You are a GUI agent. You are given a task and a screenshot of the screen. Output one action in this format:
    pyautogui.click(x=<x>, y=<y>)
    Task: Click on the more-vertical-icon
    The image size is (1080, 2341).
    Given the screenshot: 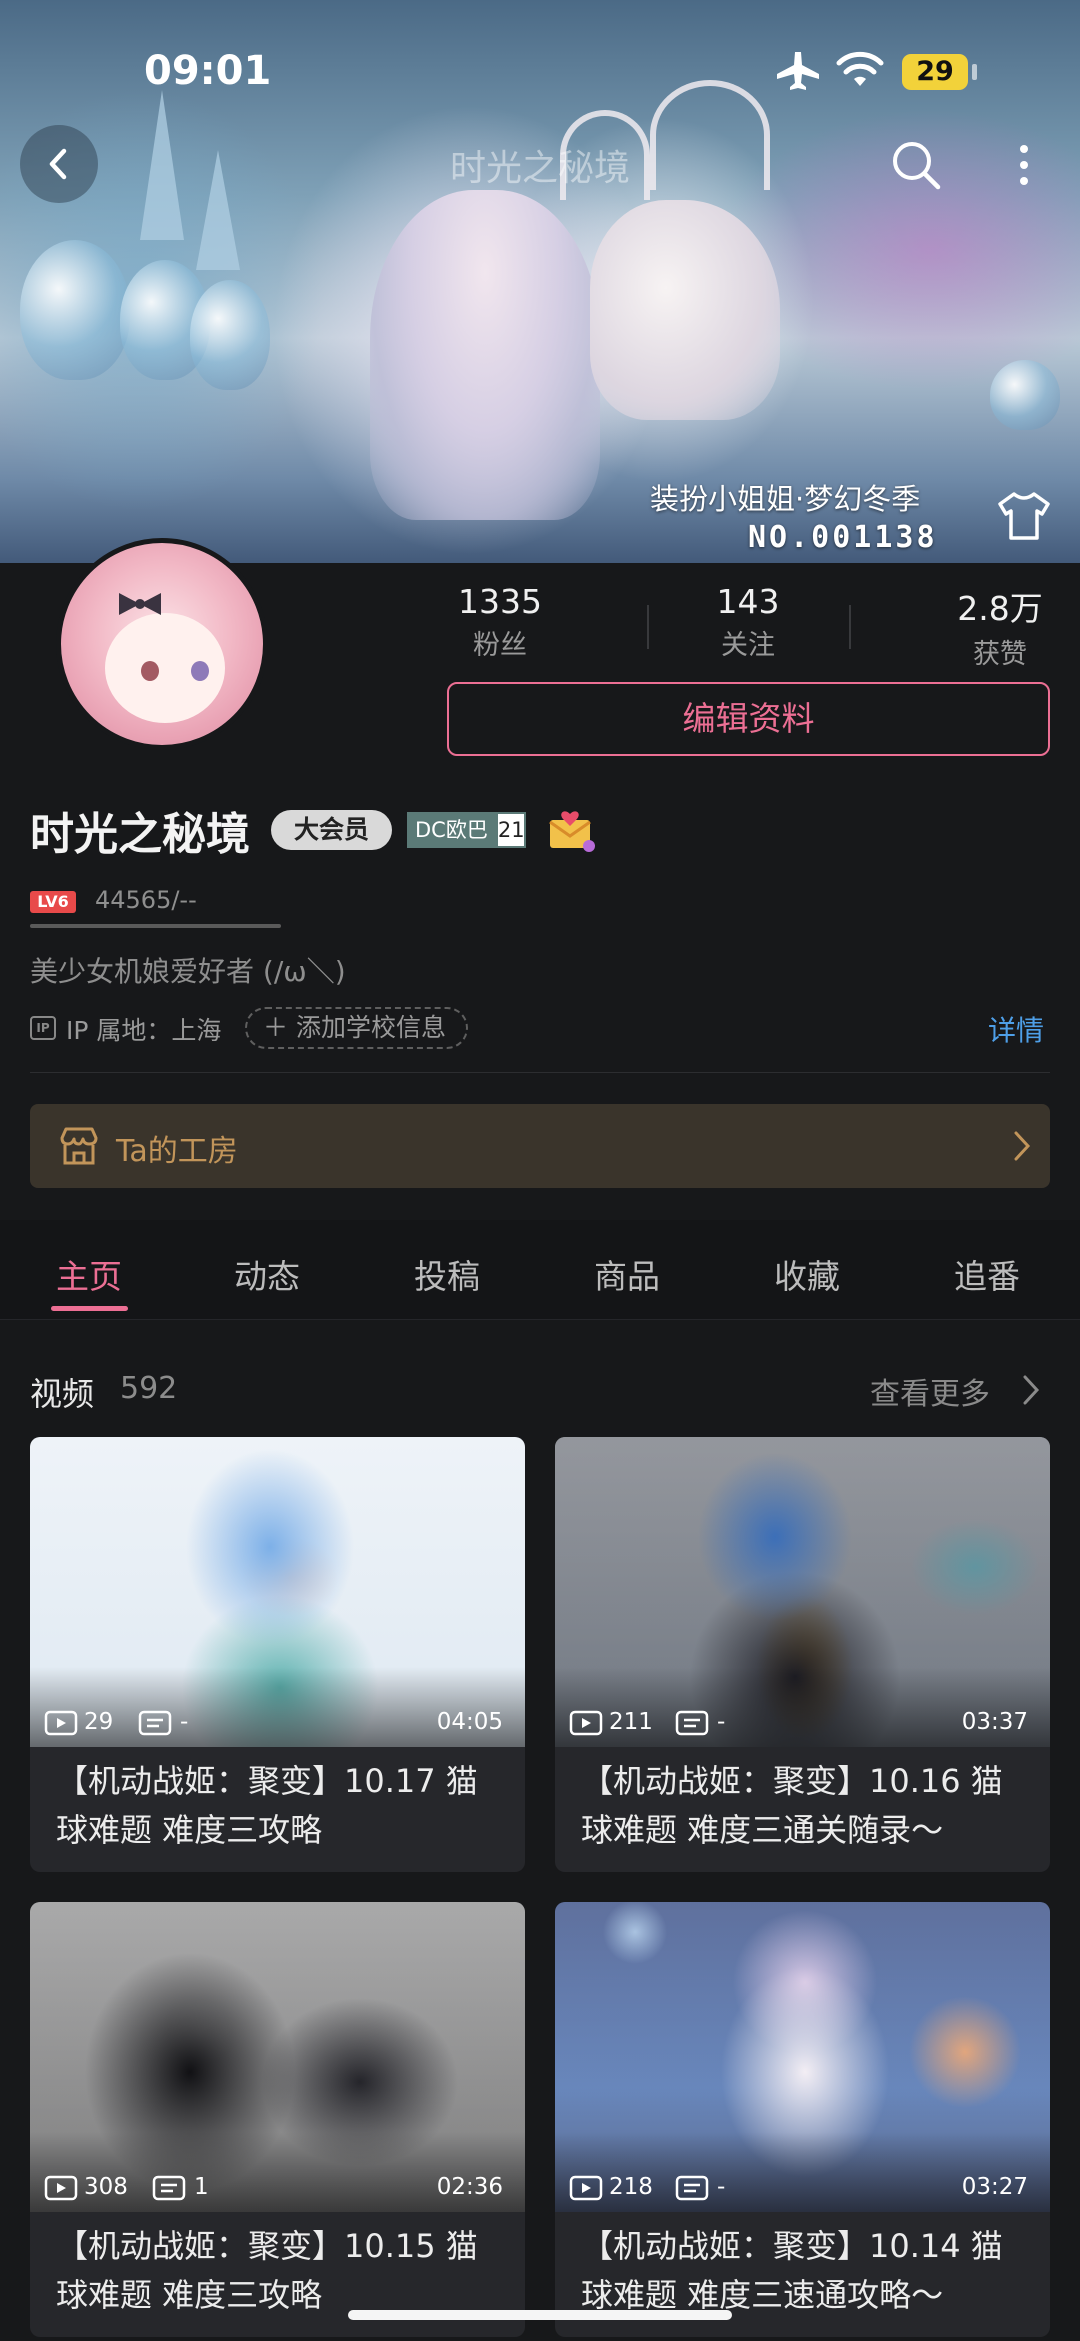 What is the action you would take?
    pyautogui.click(x=1024, y=165)
    